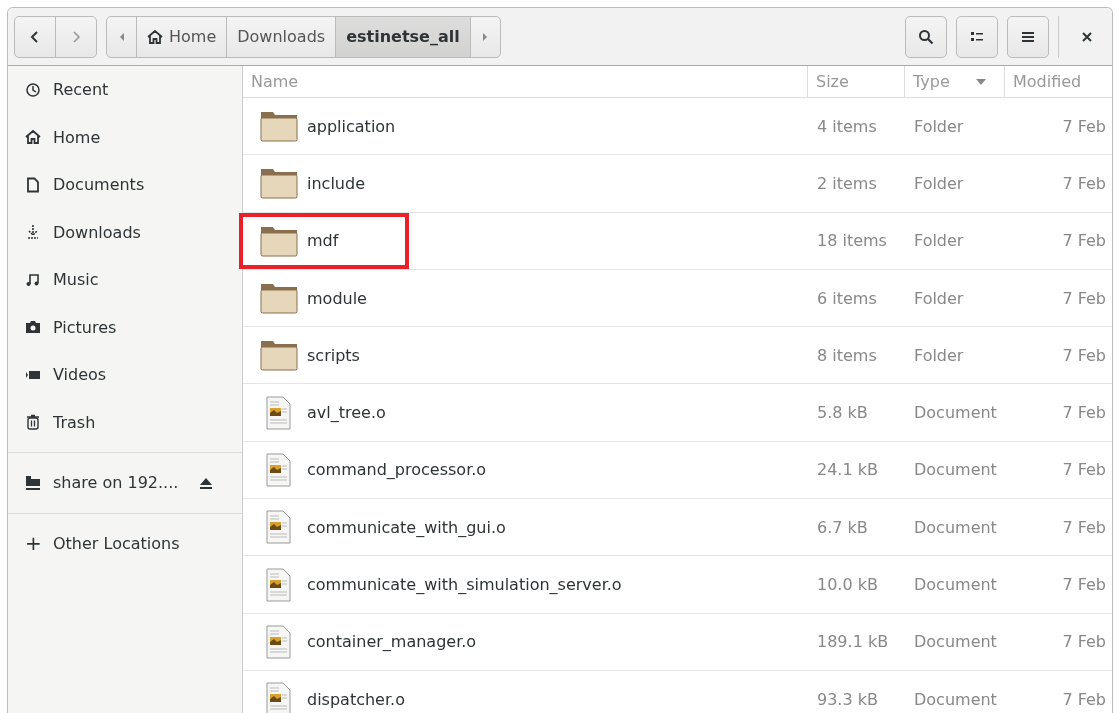 Image resolution: width=1118 pixels, height=713 pixels. I want to click on table-cell-text: 8 items, so click(847, 355).